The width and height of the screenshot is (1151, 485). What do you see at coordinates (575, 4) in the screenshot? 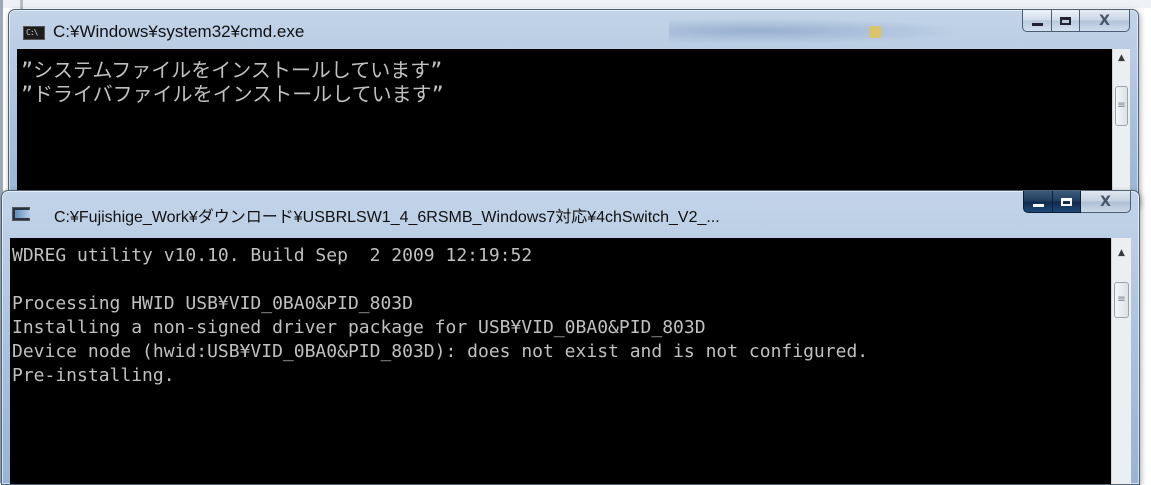
I see `background-window-edge` at bounding box center [575, 4].